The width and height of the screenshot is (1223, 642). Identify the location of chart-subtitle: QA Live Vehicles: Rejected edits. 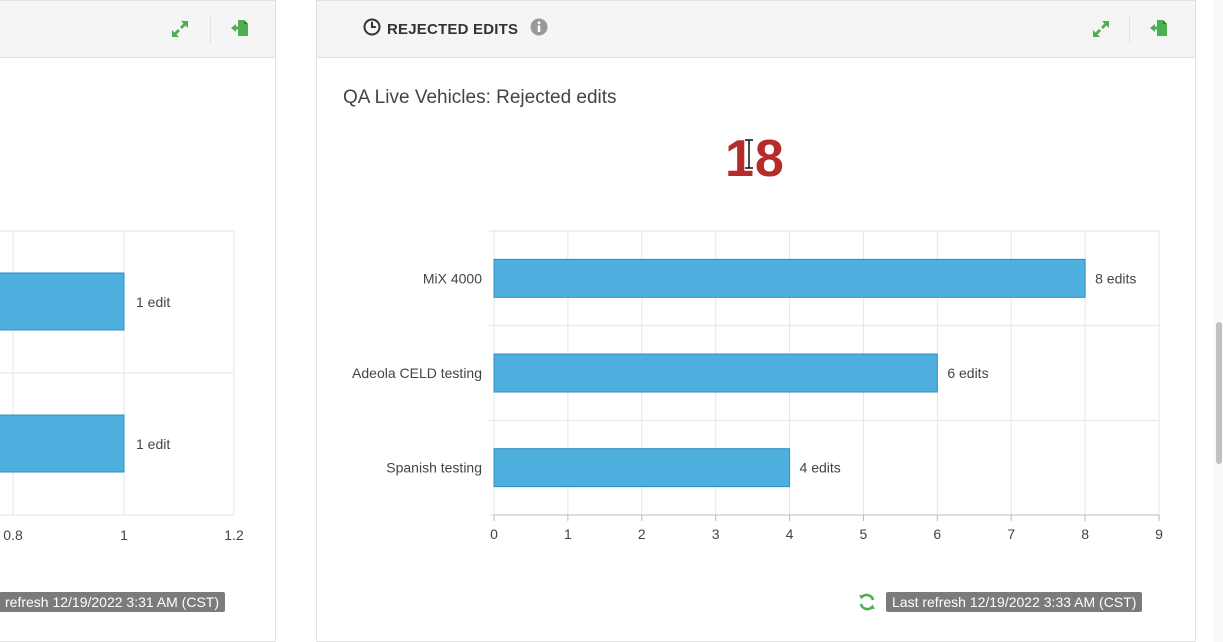
(480, 97).